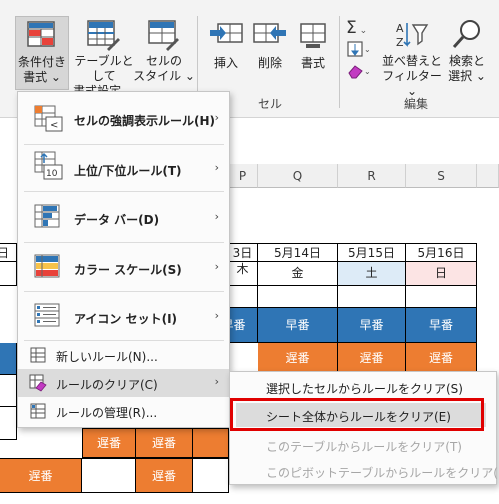 The width and height of the screenshot is (499, 504). What do you see at coordinates (211, 443) in the screenshot?
I see `shift-cell-late` at bounding box center [211, 443].